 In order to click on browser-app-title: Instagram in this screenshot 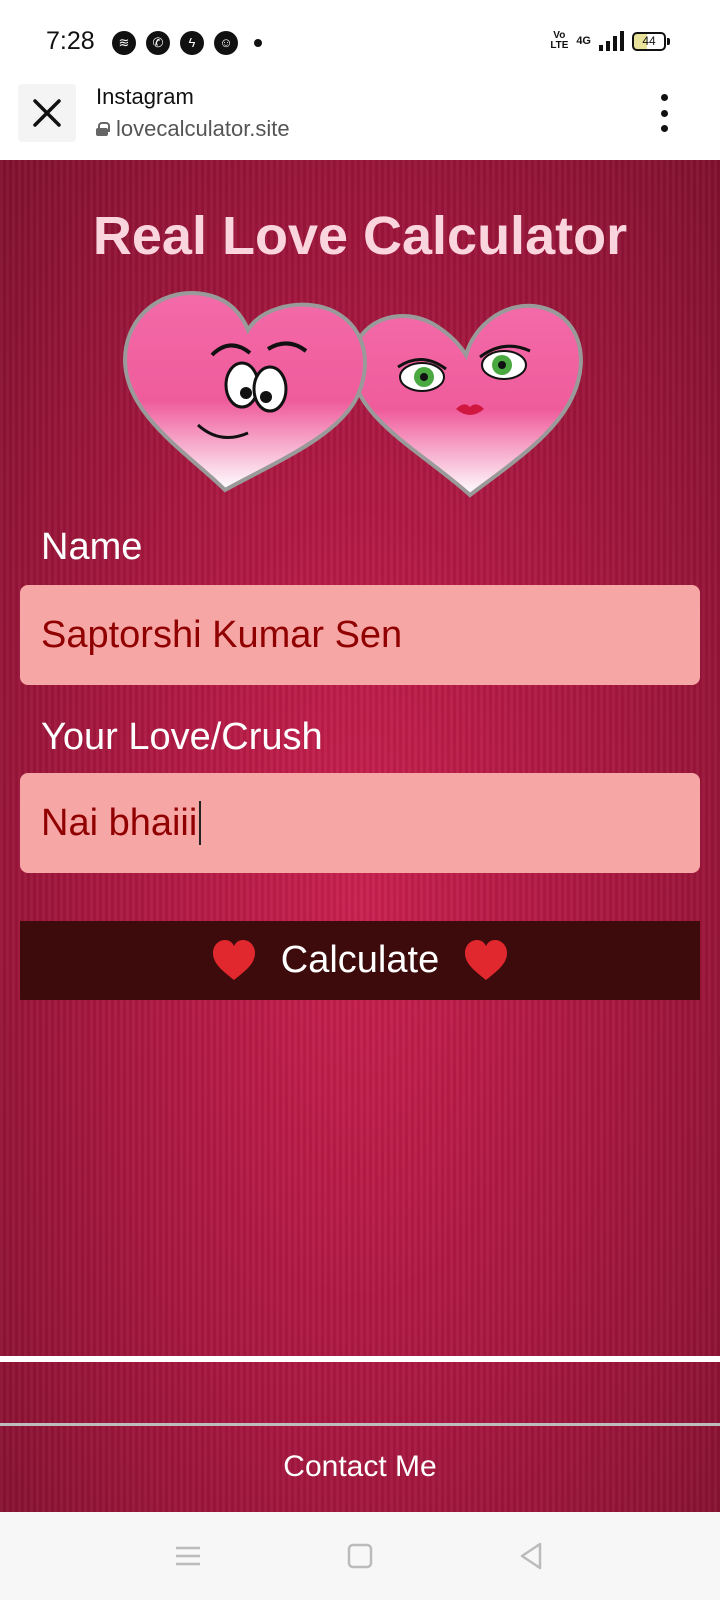, I will do `click(145, 96)`.